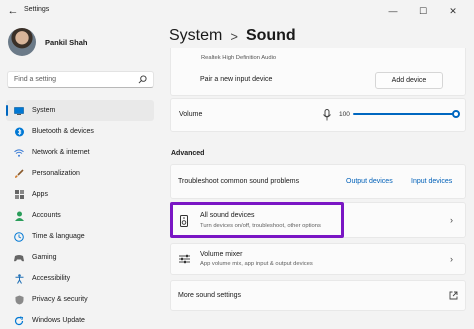 This screenshot has width=474, height=329. Describe the element at coordinates (80, 194) in the screenshot. I see `sidebar-item-apps: Apps` at that location.